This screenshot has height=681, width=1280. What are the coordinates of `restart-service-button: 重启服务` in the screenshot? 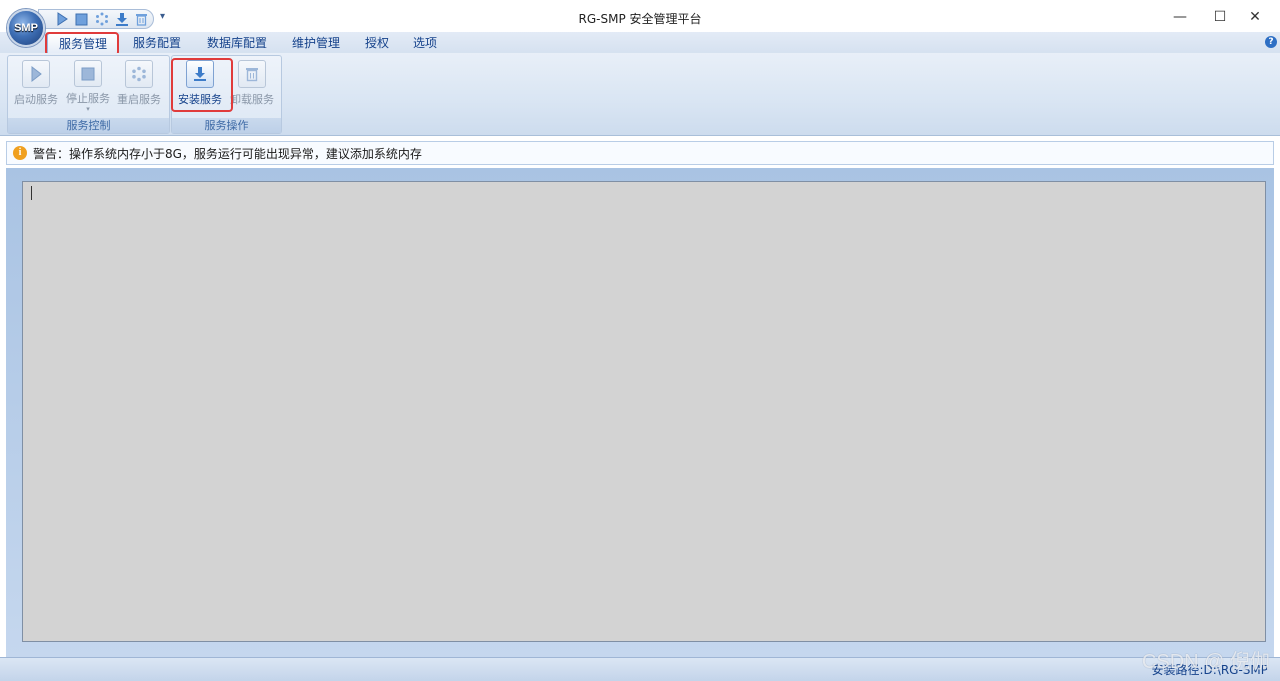 It's located at (139, 86).